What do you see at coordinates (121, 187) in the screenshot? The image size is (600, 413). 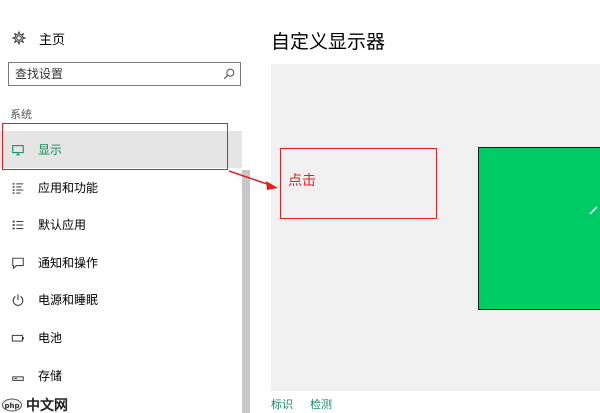 I see `sidebar-item-apps: 应用和功能` at bounding box center [121, 187].